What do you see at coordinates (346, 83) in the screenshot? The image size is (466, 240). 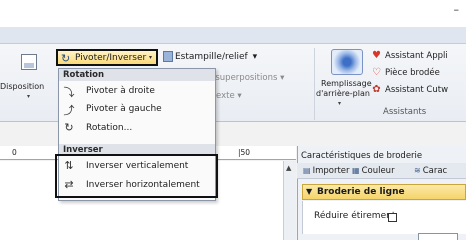 I see `background-fill-label-line1: Remplissage` at bounding box center [346, 83].